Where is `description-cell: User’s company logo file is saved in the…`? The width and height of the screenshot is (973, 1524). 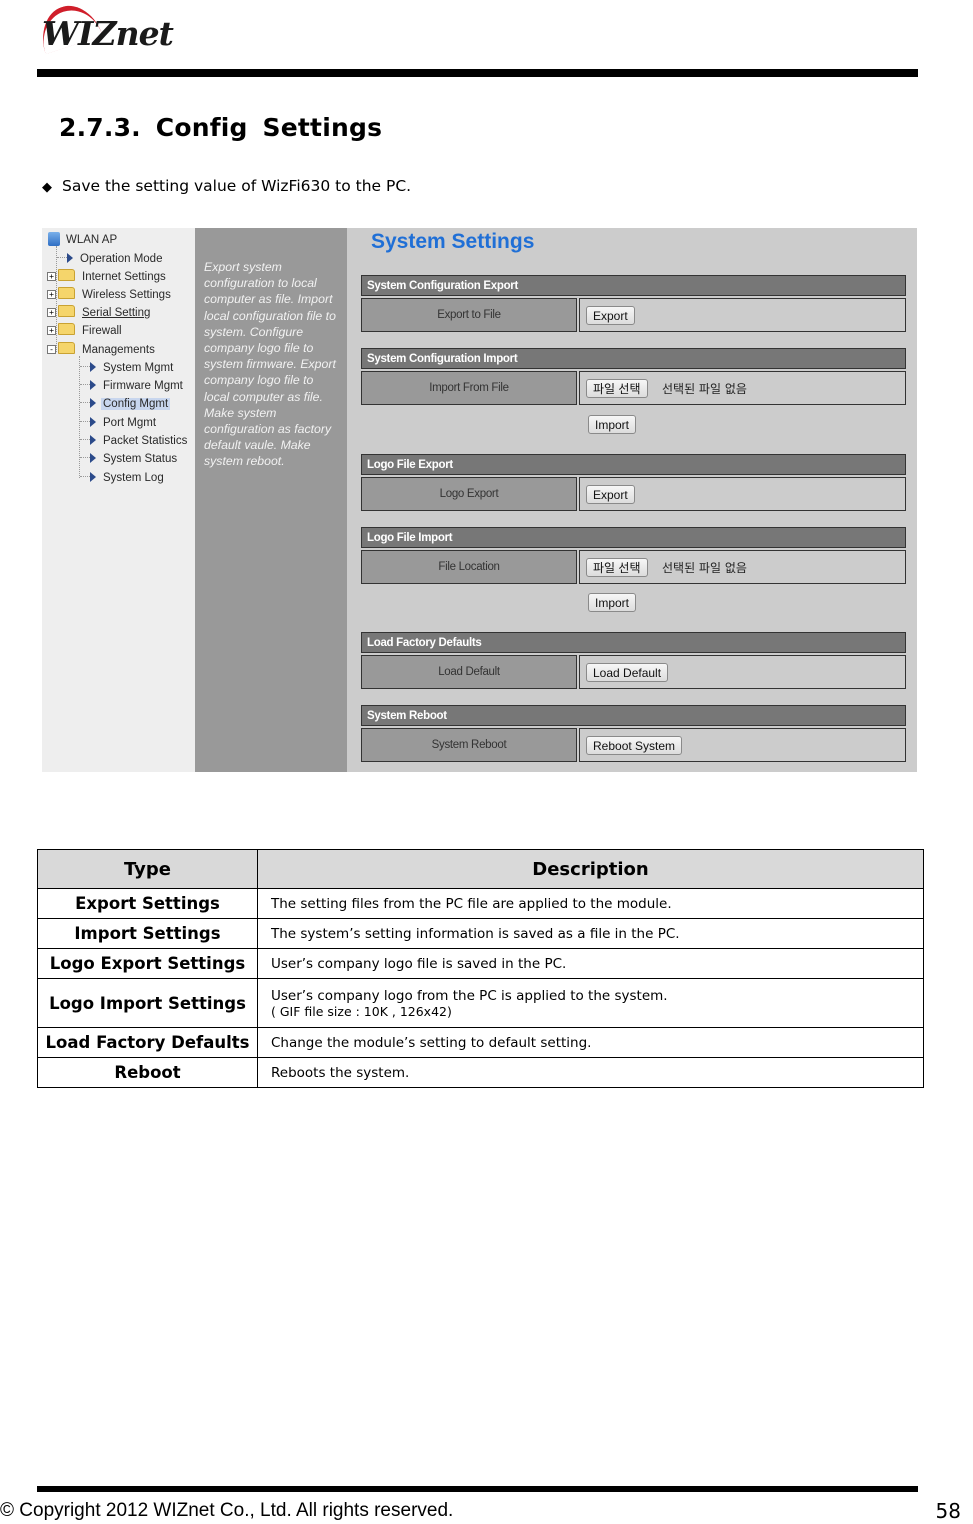
description-cell: User’s company logo file is saved in the… is located at coordinates (590, 963).